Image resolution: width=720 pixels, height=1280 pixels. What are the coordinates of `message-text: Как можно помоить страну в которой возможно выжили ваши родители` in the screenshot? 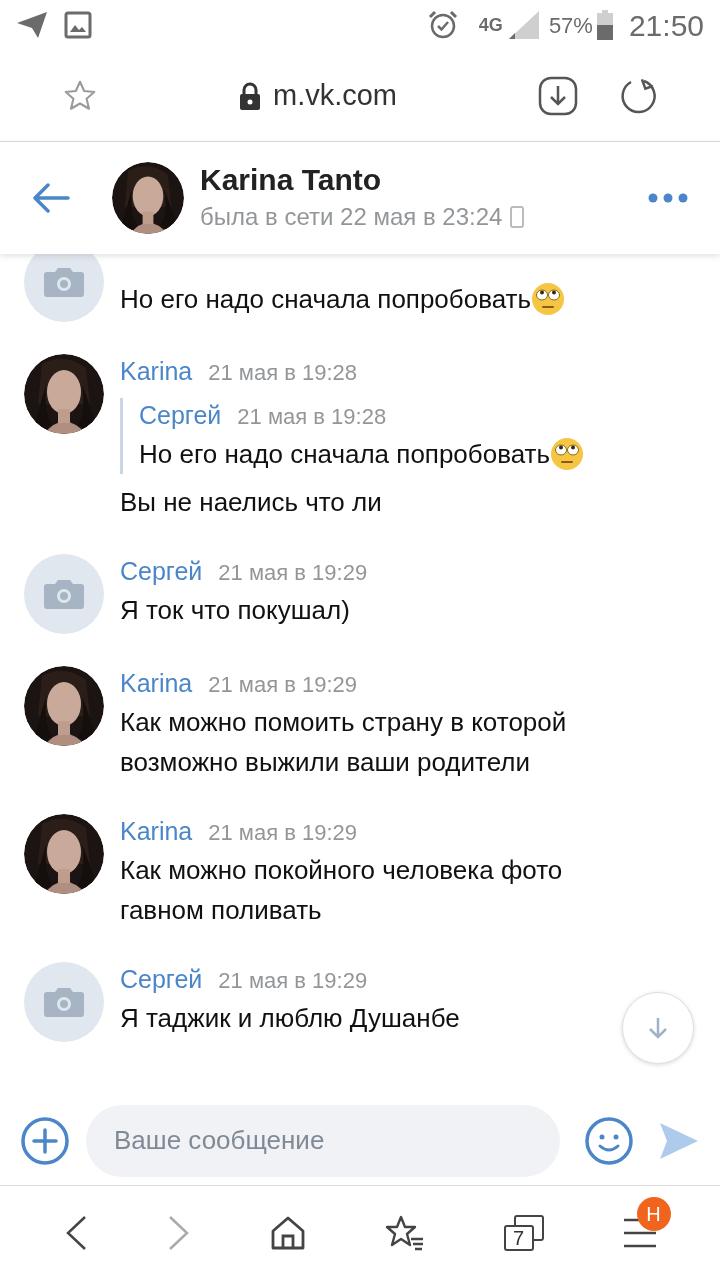 It's located at (344, 742).